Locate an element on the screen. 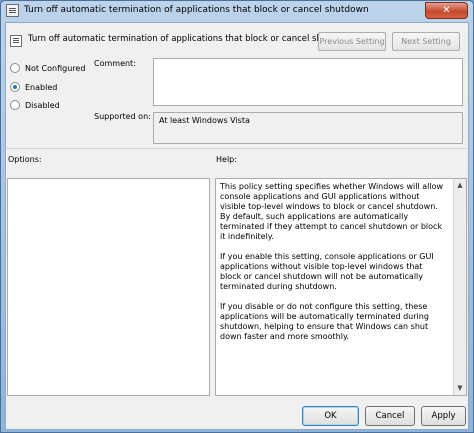 This screenshot has width=474, height=433. close-button: ✕ is located at coordinates (446, 10).